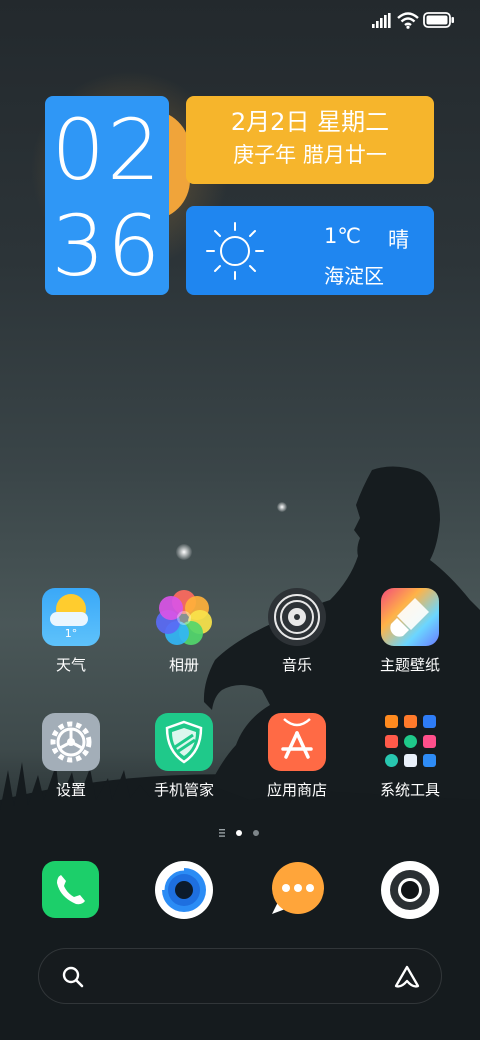 The image size is (480, 1040). I want to click on app-label: 天气, so click(70, 665).